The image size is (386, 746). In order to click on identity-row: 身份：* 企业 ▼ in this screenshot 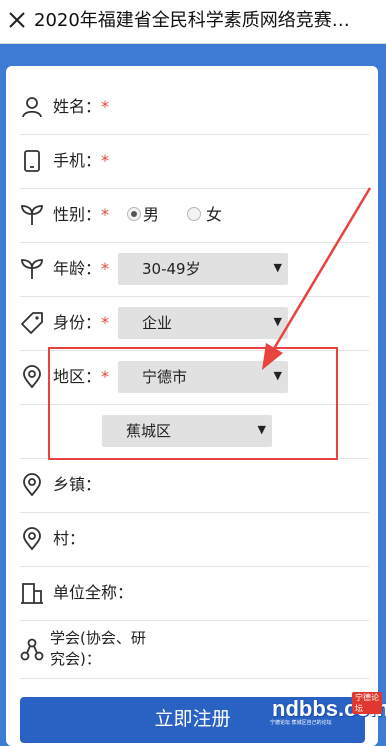, I will do `click(194, 323)`.